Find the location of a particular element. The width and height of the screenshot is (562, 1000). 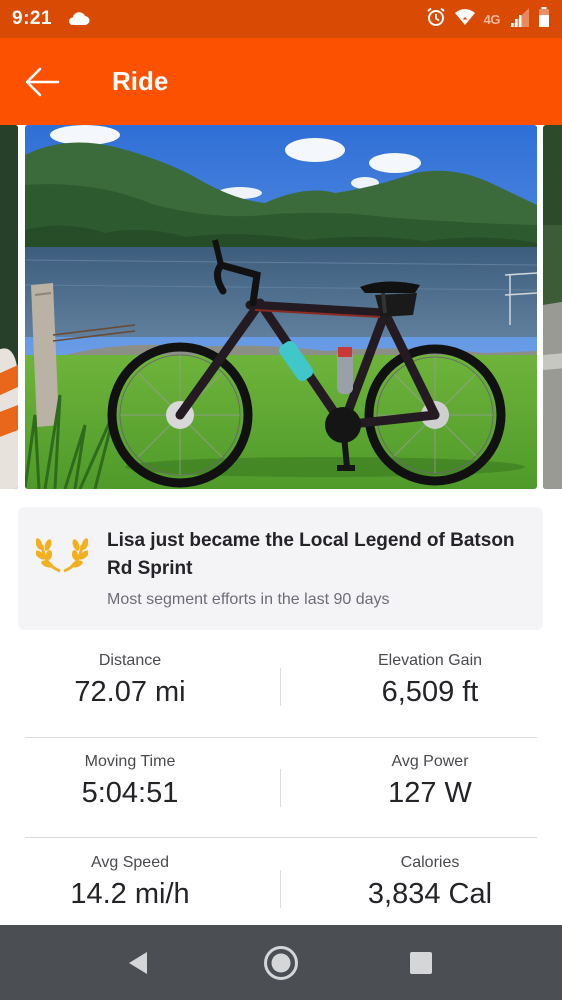

app-bar: Ride is located at coordinates (281, 81).